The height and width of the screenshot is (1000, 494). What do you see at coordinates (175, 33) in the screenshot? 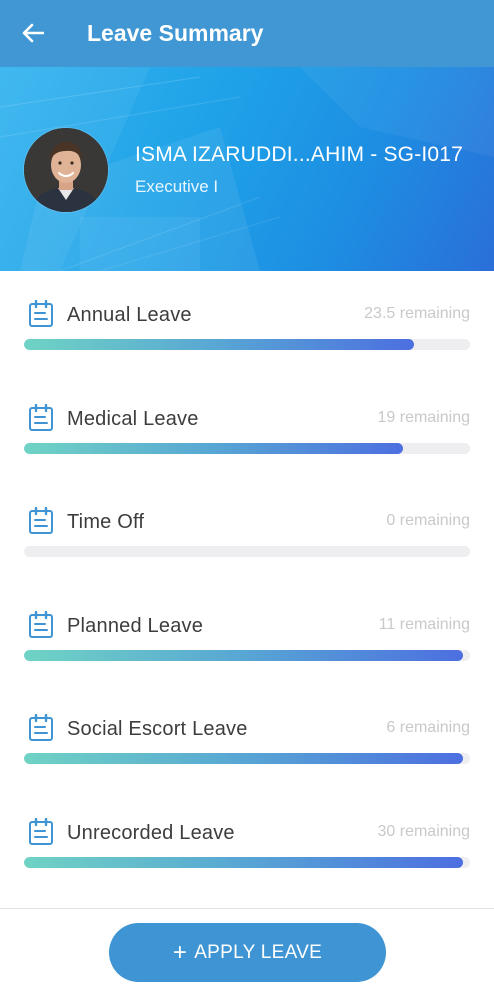
I see `page-title: Leave Summary` at bounding box center [175, 33].